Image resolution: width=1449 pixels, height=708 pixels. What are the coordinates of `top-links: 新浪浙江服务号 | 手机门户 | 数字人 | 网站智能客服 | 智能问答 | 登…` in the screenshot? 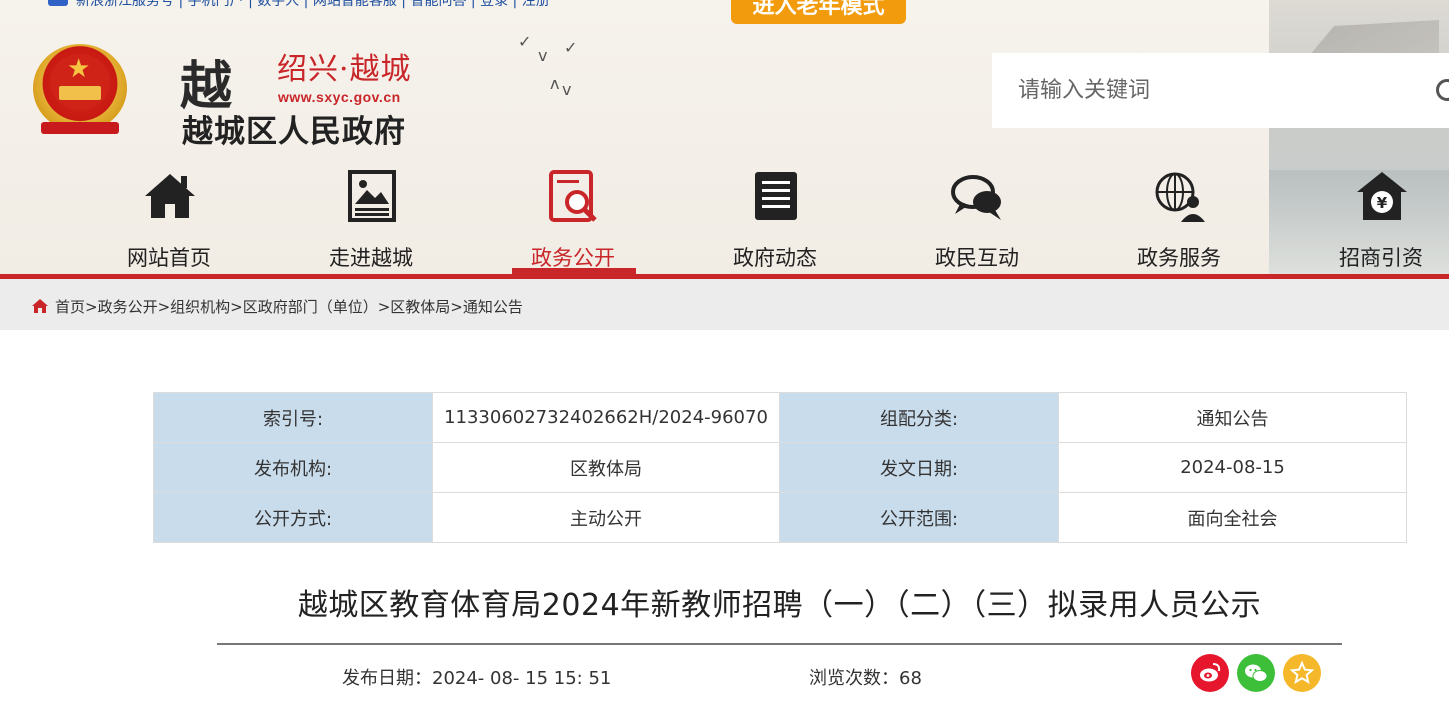 It's located at (313, 5).